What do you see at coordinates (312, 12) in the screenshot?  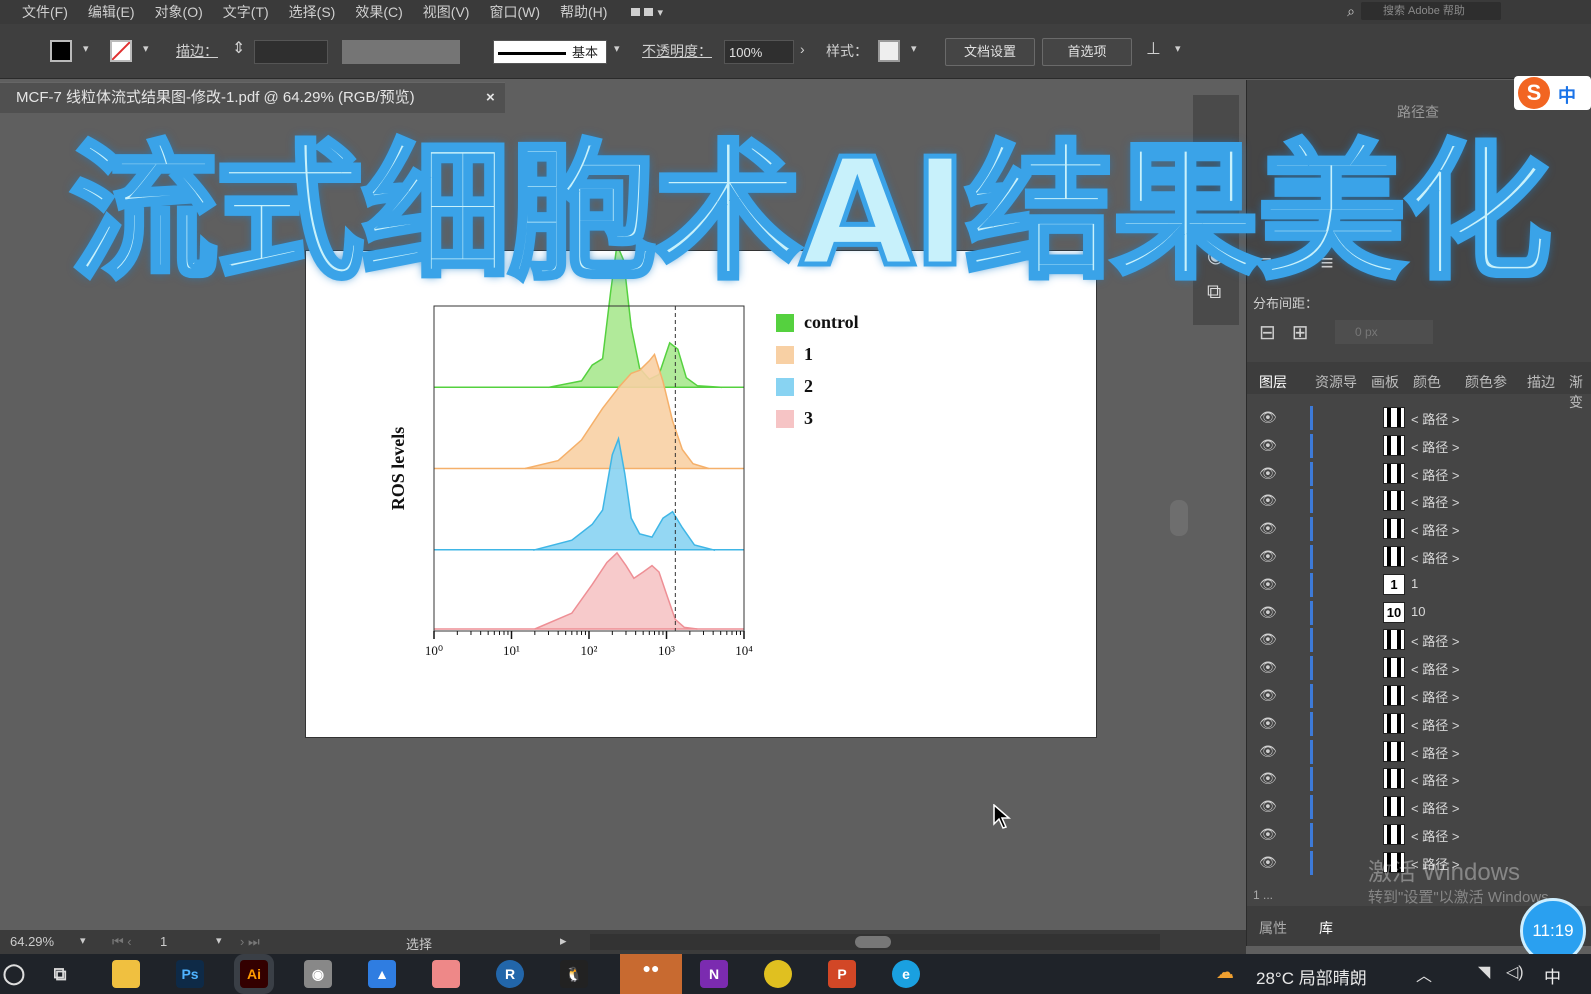 I see `menu-select: 选择(S)` at bounding box center [312, 12].